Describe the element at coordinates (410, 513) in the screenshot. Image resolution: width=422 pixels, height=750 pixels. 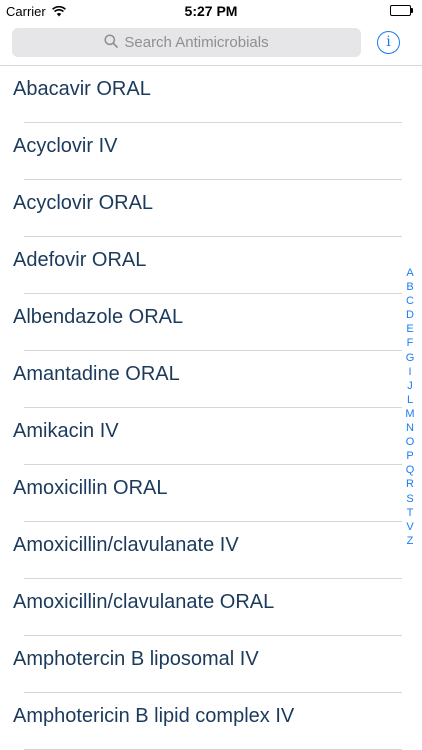
I see `index-letter-t: T` at that location.